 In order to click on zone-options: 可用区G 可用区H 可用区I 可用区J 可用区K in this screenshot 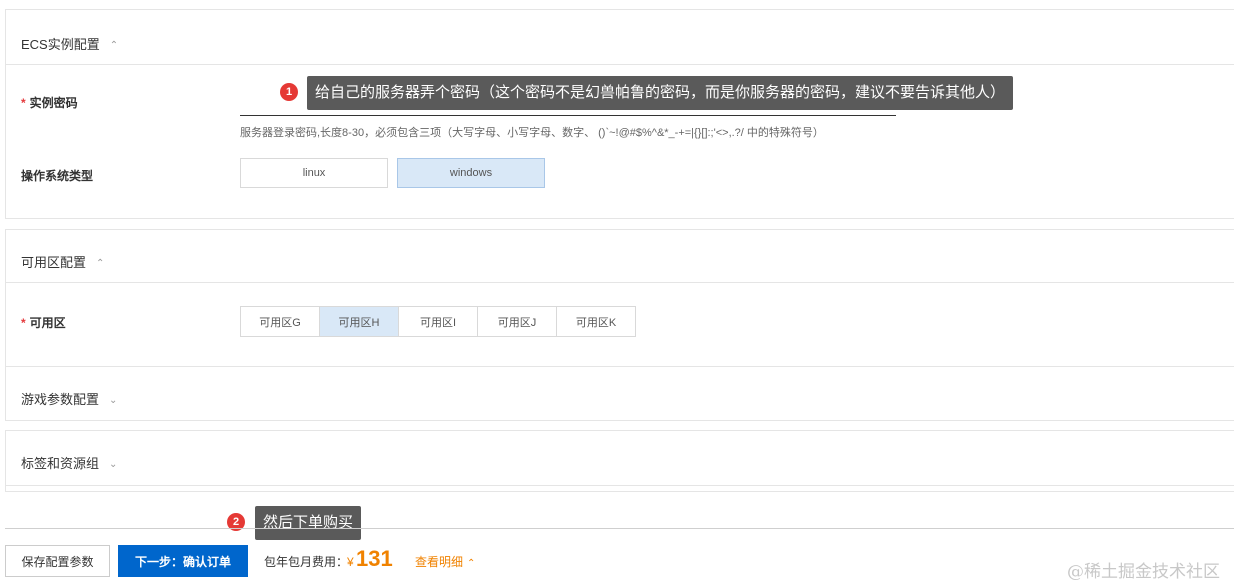, I will do `click(438, 321)`.